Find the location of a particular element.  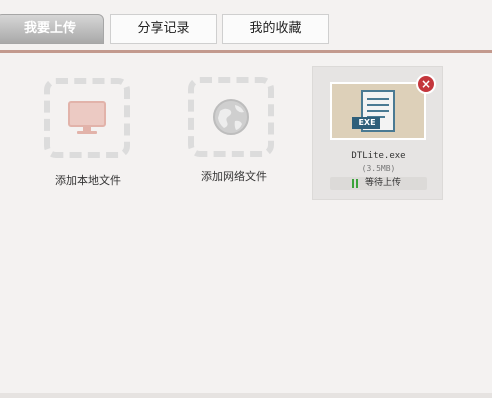

tab-share-records: 分享记录 is located at coordinates (163, 29).